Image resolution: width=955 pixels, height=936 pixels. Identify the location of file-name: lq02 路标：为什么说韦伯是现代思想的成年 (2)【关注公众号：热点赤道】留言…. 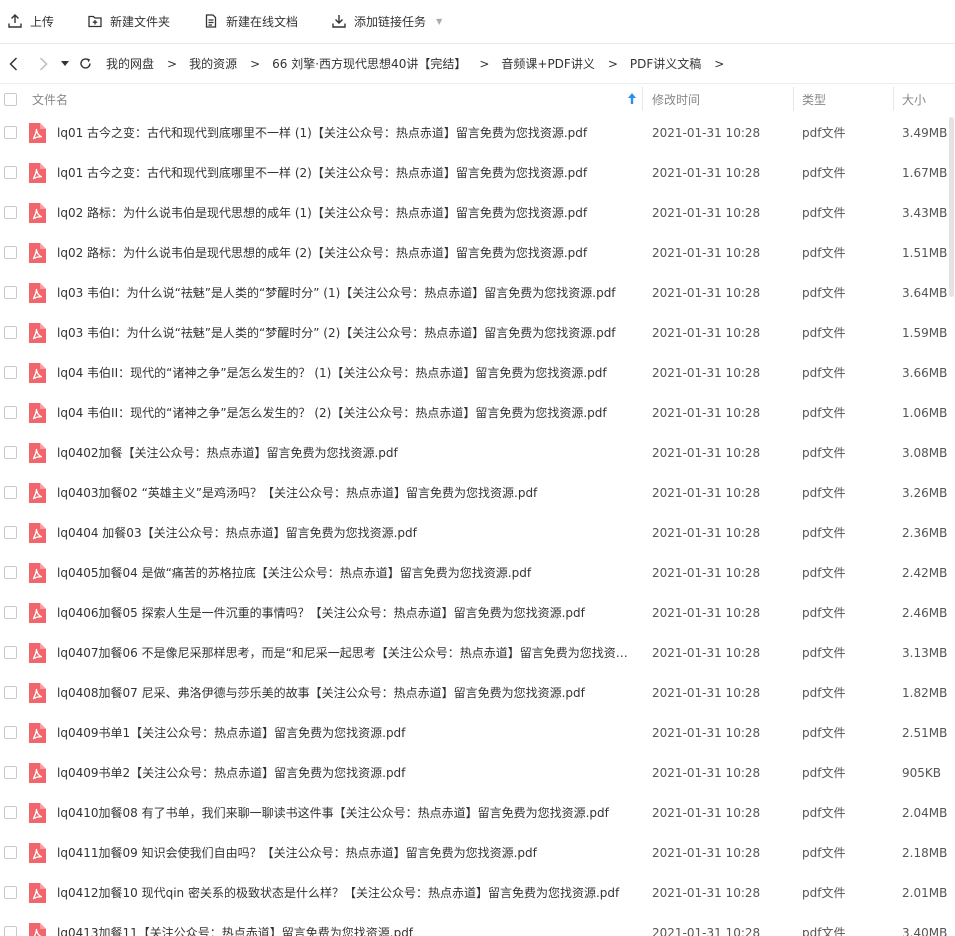
(346, 253).